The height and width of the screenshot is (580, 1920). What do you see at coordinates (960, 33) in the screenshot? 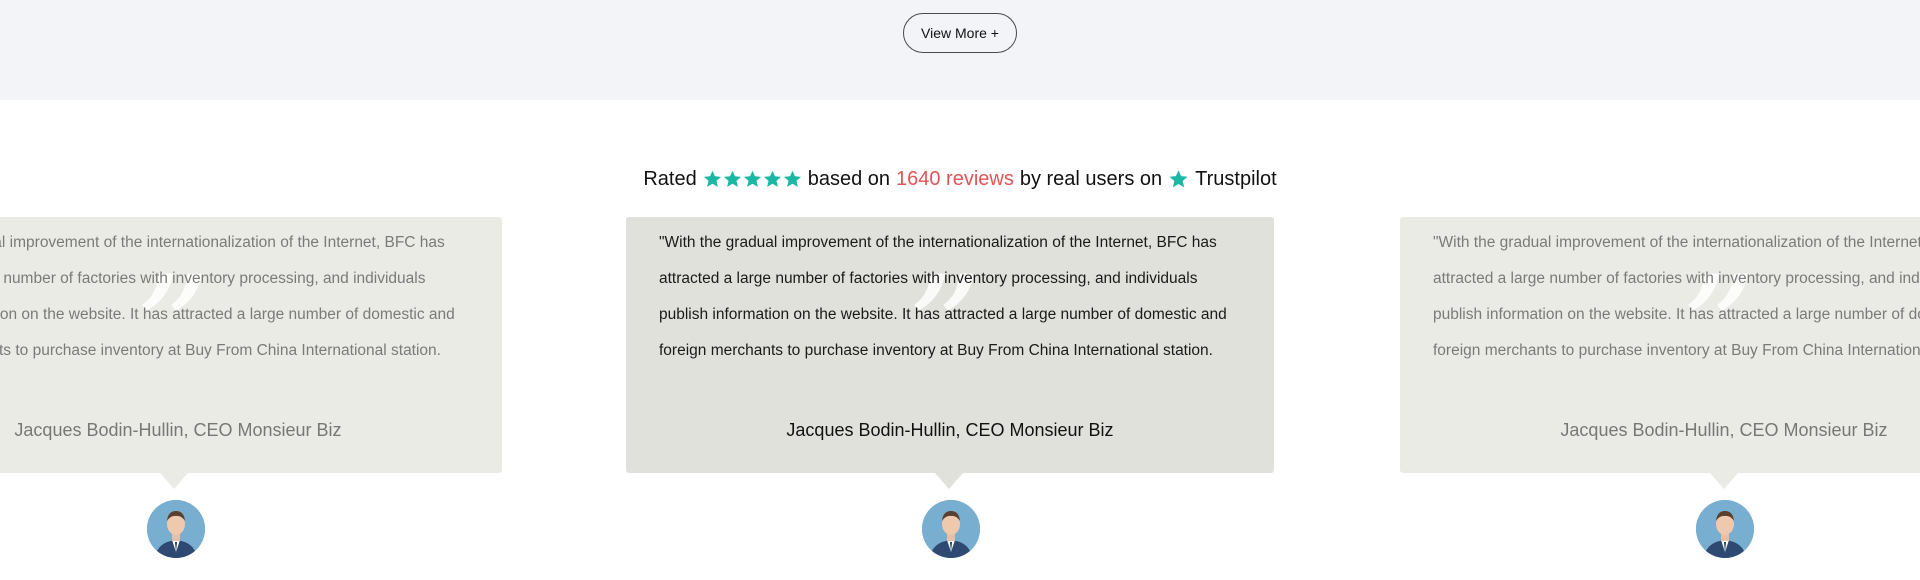
I see `view-more-button: View More +` at bounding box center [960, 33].